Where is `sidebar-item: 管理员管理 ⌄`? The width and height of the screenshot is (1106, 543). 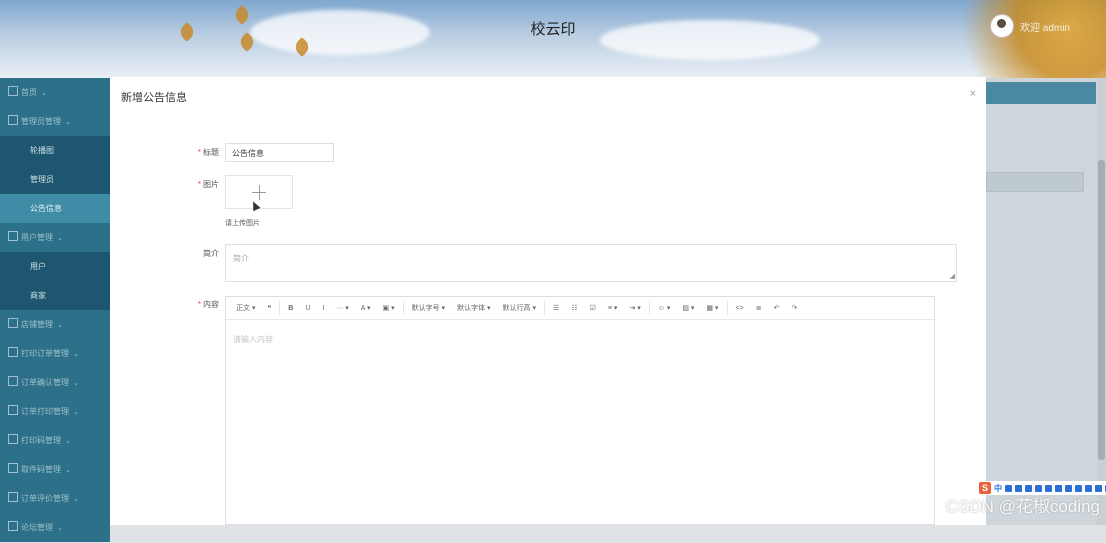
sidebar-item: 管理员管理 ⌄ is located at coordinates (55, 121).